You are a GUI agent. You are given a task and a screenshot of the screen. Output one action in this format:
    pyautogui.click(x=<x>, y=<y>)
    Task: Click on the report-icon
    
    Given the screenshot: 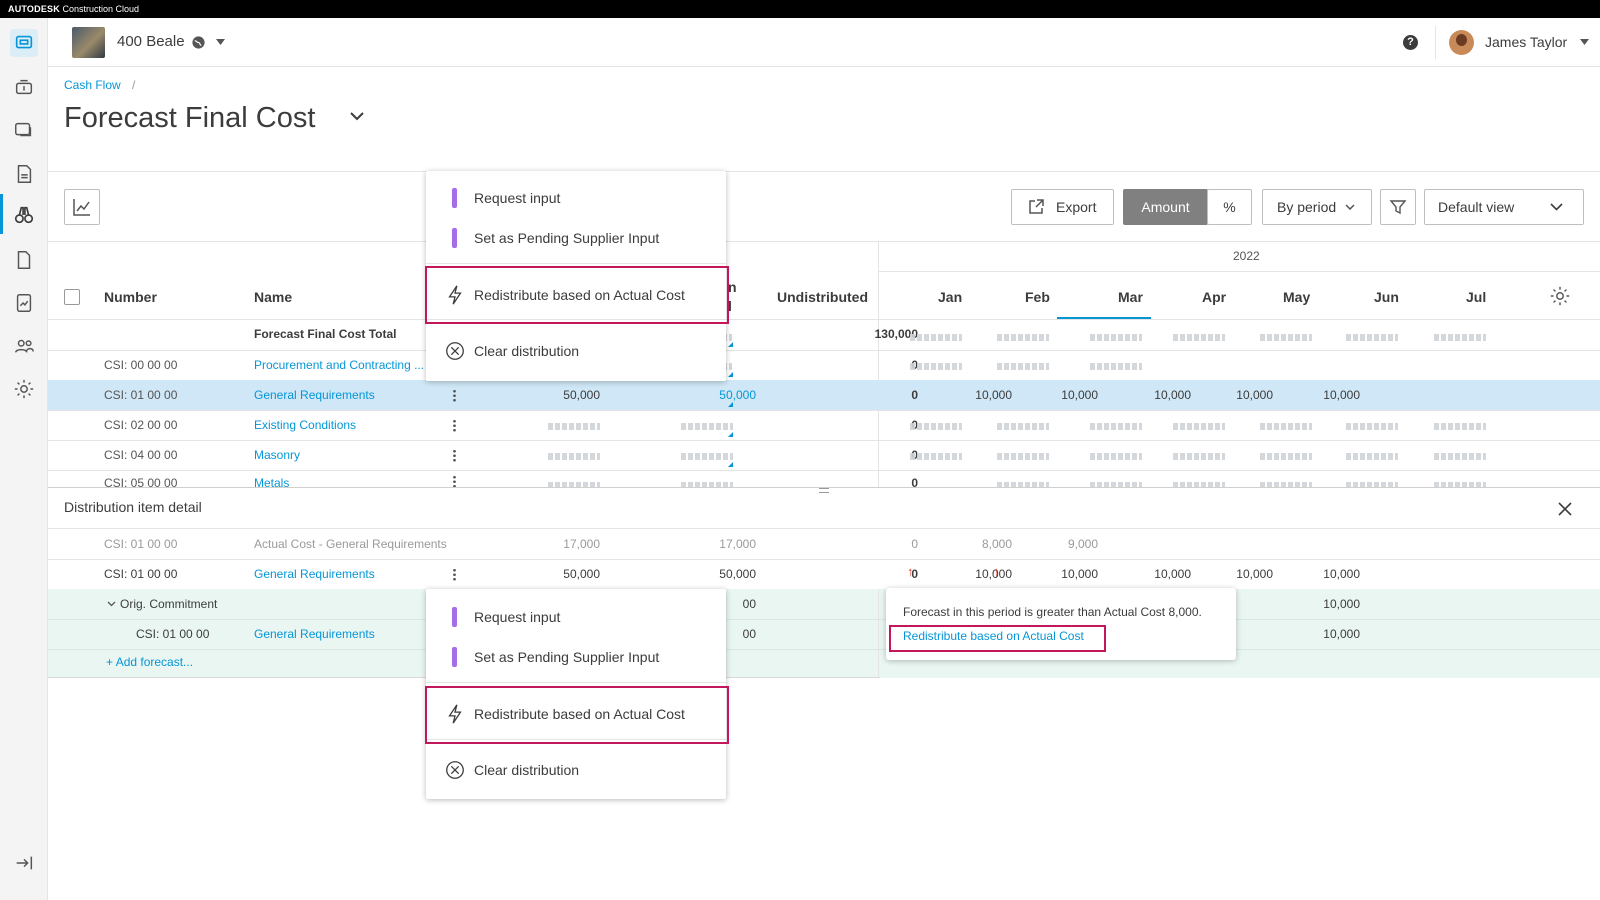 What is the action you would take?
    pyautogui.click(x=24, y=303)
    